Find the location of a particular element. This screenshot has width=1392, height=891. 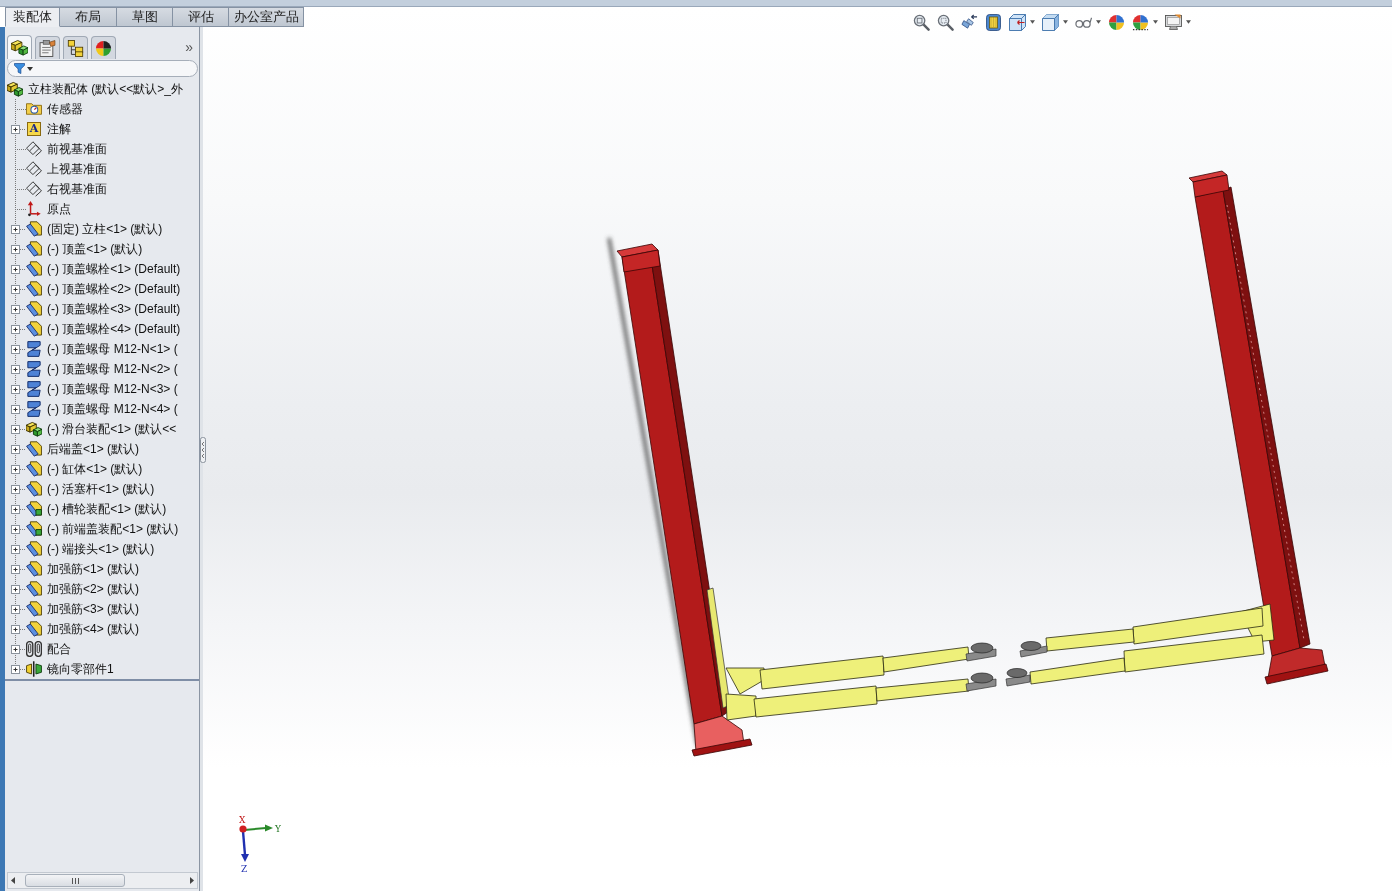

tree-item: 注解 is located at coordinates (59, 129).